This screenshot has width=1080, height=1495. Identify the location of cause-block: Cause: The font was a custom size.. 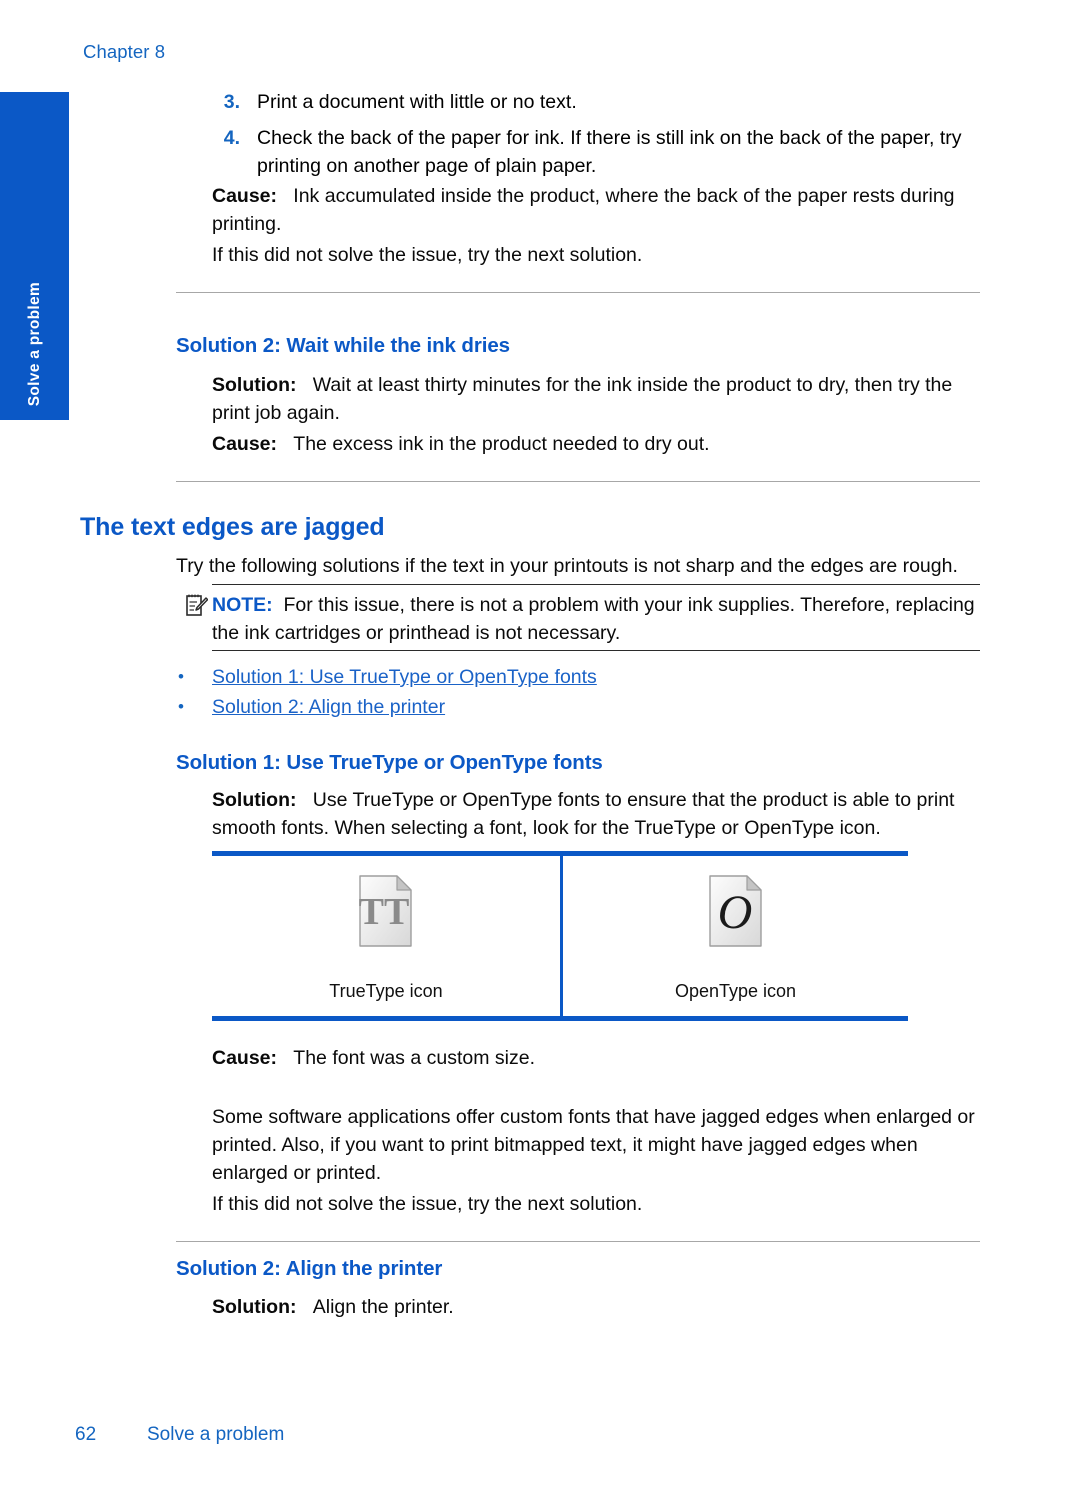
(596, 1058).